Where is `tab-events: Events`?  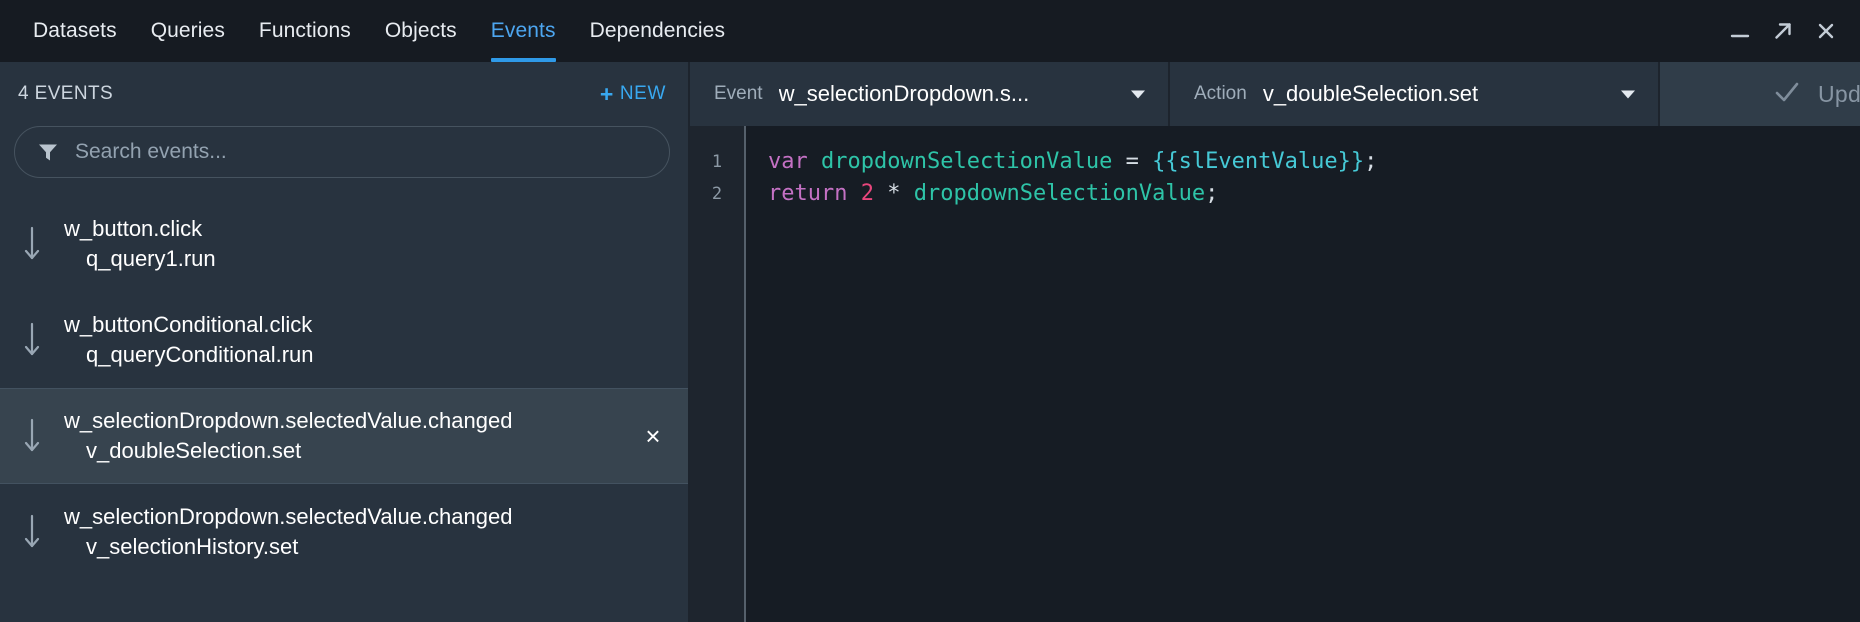 tab-events: Events is located at coordinates (523, 31).